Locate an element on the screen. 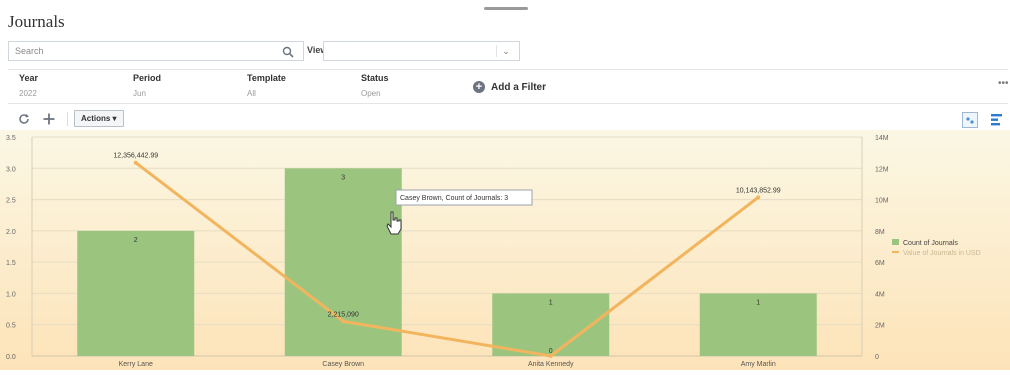  line-data-label: 0 is located at coordinates (551, 351).